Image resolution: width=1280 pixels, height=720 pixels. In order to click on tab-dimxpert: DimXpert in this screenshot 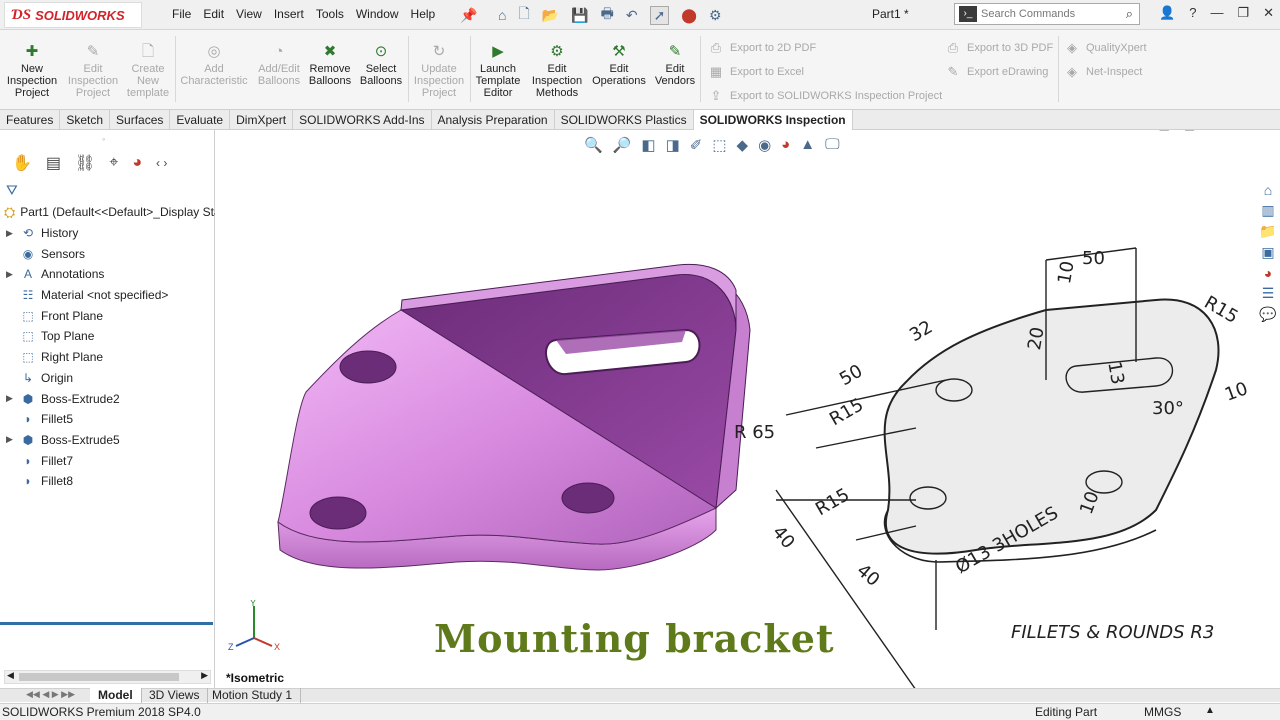, I will do `click(262, 120)`.